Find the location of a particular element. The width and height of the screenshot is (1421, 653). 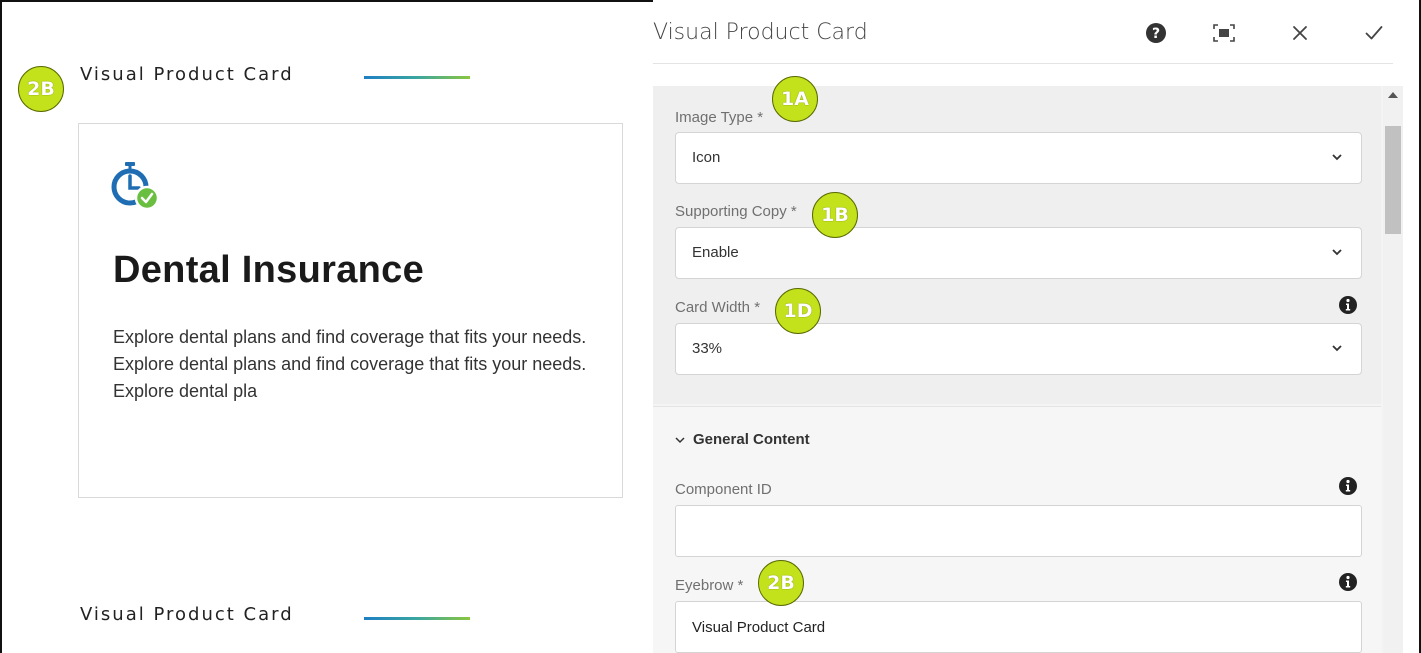

component-id-label: Component ID is located at coordinates (723, 489).